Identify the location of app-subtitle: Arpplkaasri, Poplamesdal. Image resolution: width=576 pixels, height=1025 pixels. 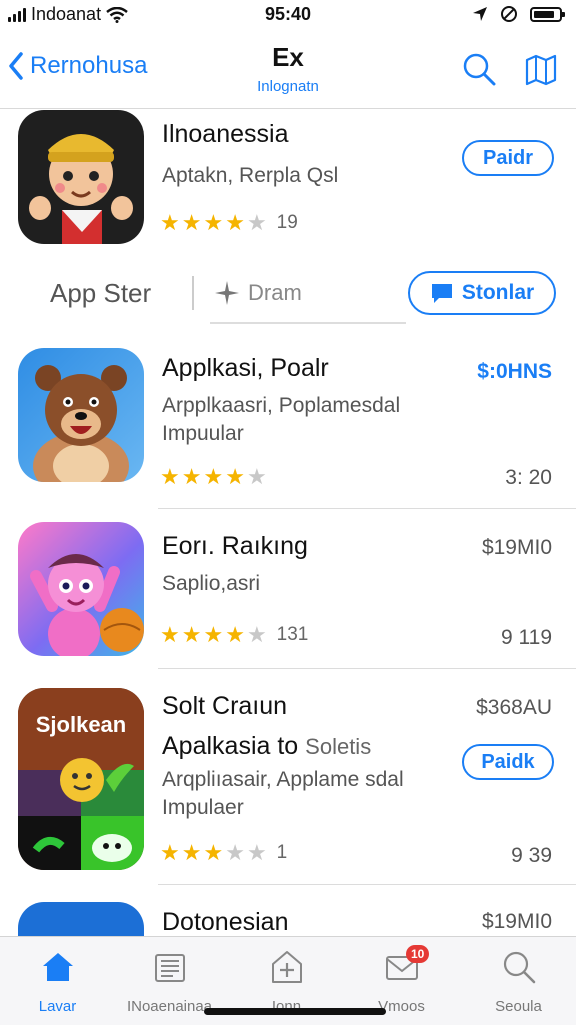
(281, 405).